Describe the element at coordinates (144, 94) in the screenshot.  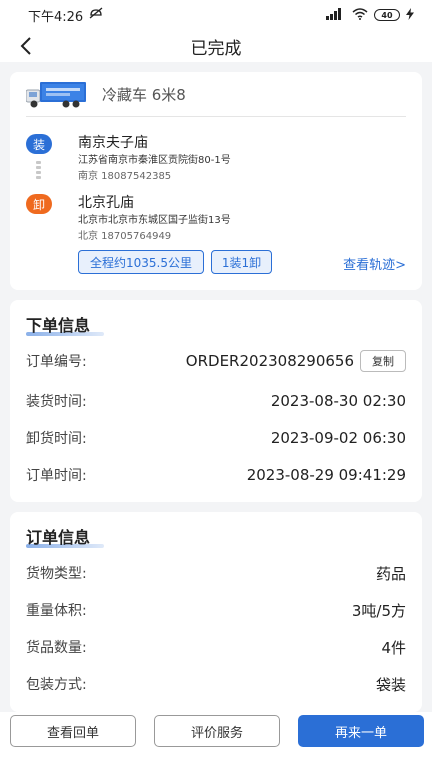
I see `vehicle-description: 冷藏车 6米8` at that location.